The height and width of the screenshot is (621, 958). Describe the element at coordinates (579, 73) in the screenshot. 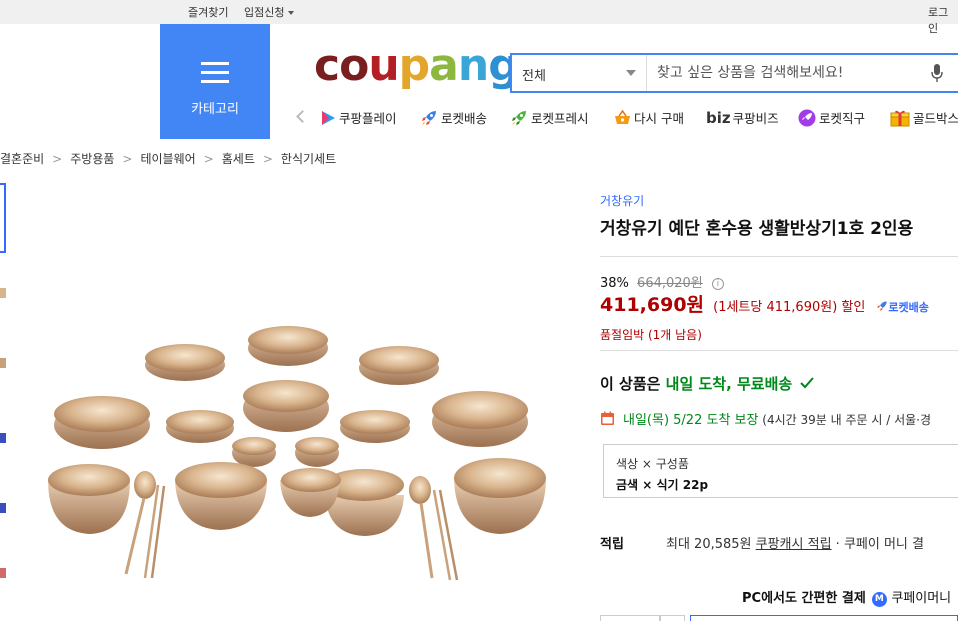

I see `search-category-select: 전체` at that location.